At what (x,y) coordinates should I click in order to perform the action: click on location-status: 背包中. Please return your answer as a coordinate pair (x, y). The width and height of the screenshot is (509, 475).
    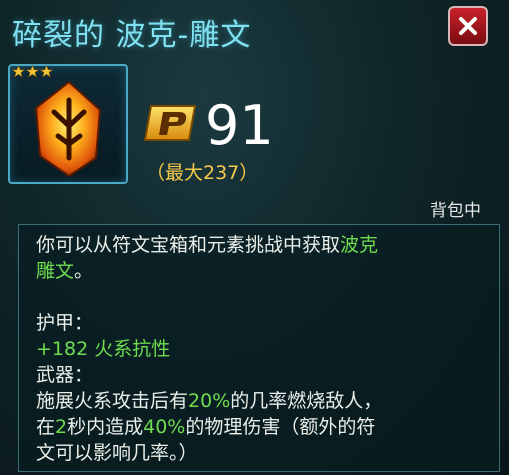
    Looking at the image, I should click on (455, 211).